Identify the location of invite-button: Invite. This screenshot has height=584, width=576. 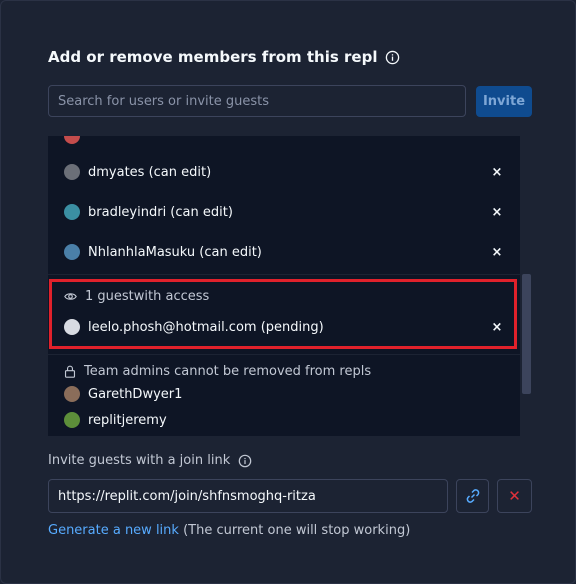
(504, 101).